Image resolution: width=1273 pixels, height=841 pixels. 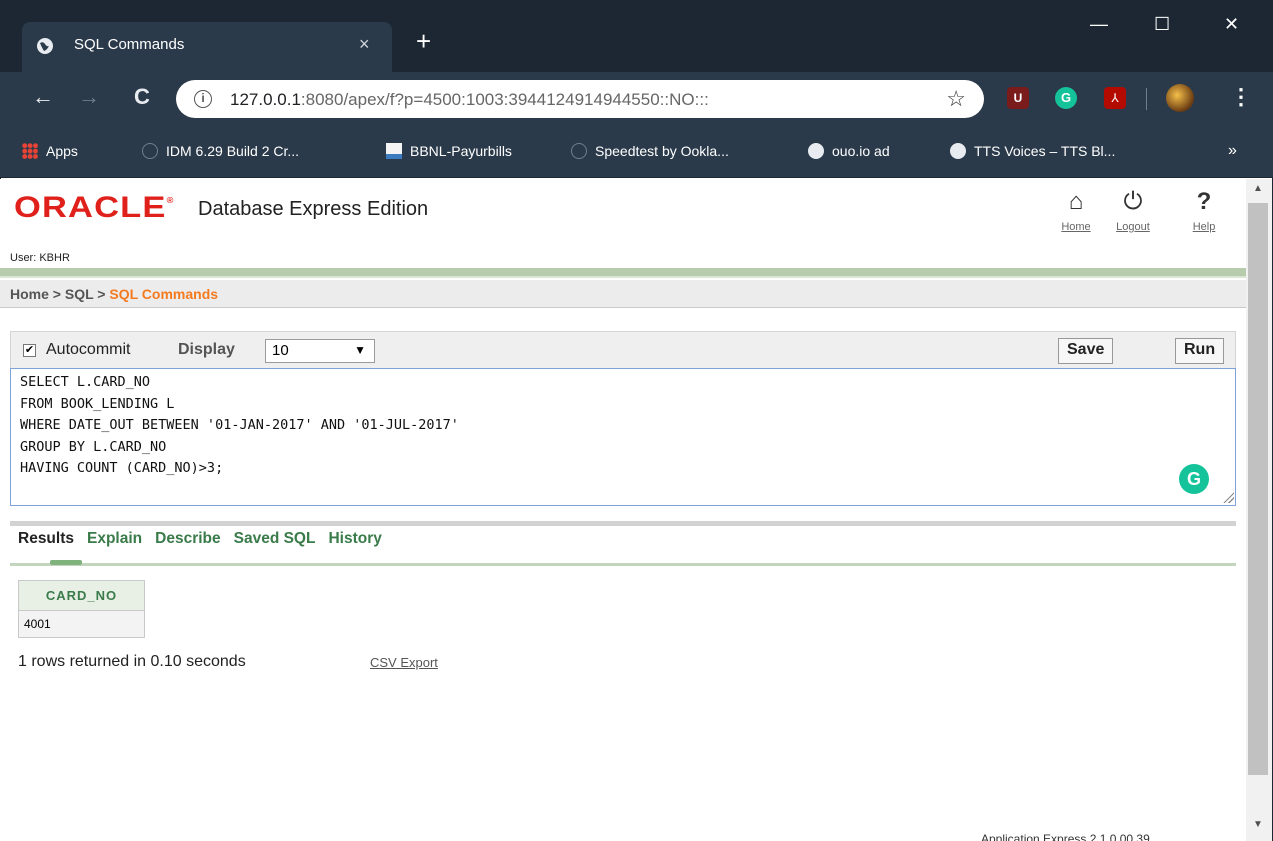 What do you see at coordinates (129, 44) in the screenshot?
I see `tab-title: SQL Commands` at bounding box center [129, 44].